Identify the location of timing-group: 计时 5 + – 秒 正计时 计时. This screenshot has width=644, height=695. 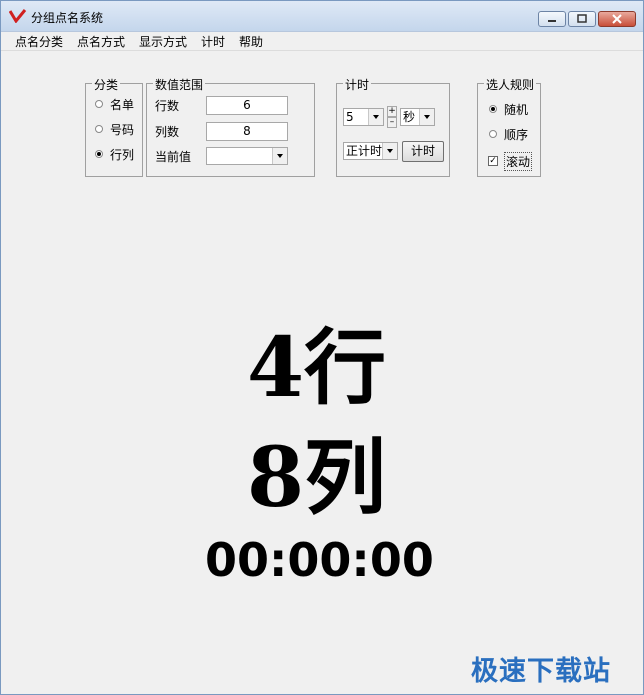
(393, 126).